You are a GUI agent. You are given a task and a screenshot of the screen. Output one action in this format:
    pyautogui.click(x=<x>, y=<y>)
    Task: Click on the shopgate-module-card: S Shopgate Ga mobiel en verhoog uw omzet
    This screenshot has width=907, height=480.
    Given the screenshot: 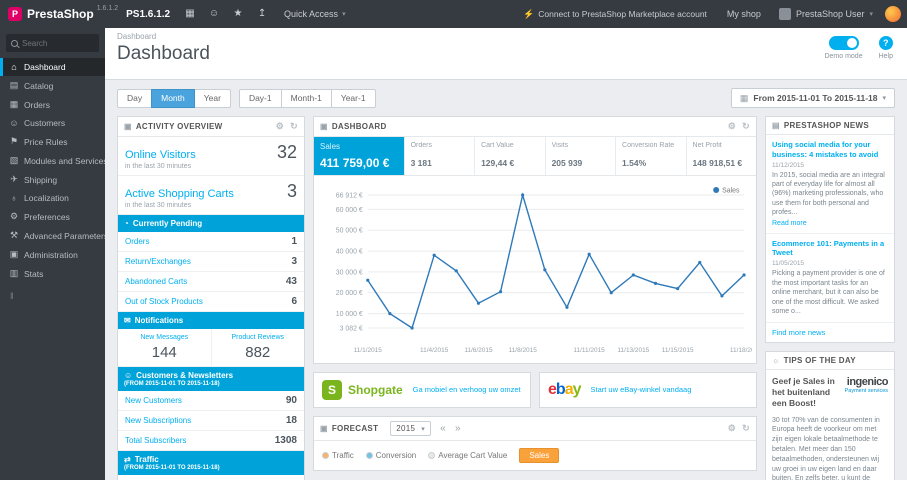 What is the action you would take?
    pyautogui.click(x=422, y=390)
    